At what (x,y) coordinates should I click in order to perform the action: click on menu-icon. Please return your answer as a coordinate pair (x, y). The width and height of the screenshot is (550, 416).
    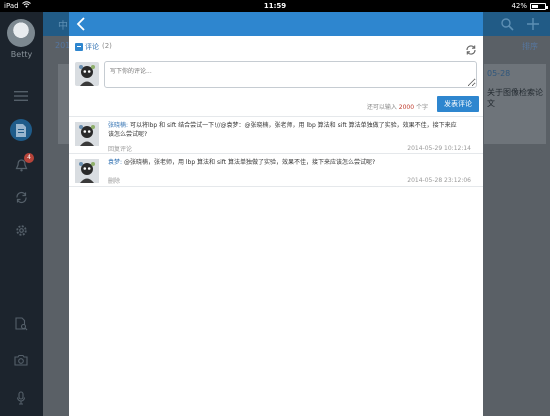
    Looking at the image, I should click on (21, 96).